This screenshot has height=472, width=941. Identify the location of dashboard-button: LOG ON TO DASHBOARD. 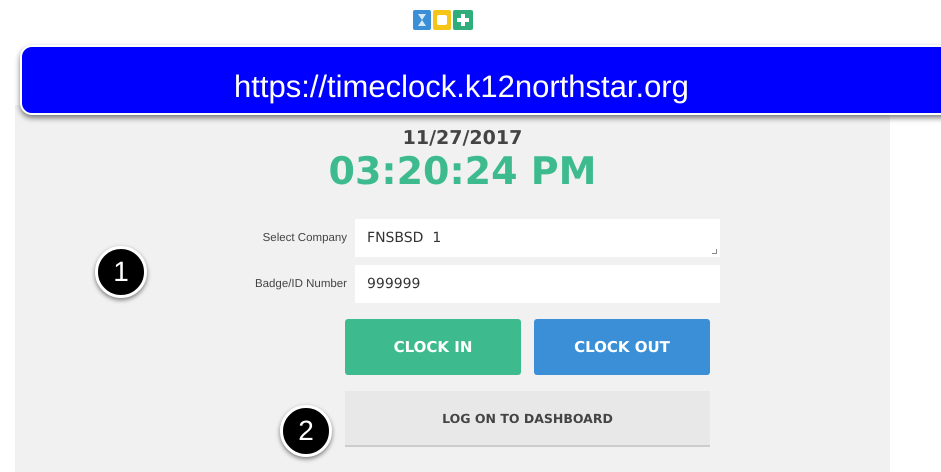
(527, 419).